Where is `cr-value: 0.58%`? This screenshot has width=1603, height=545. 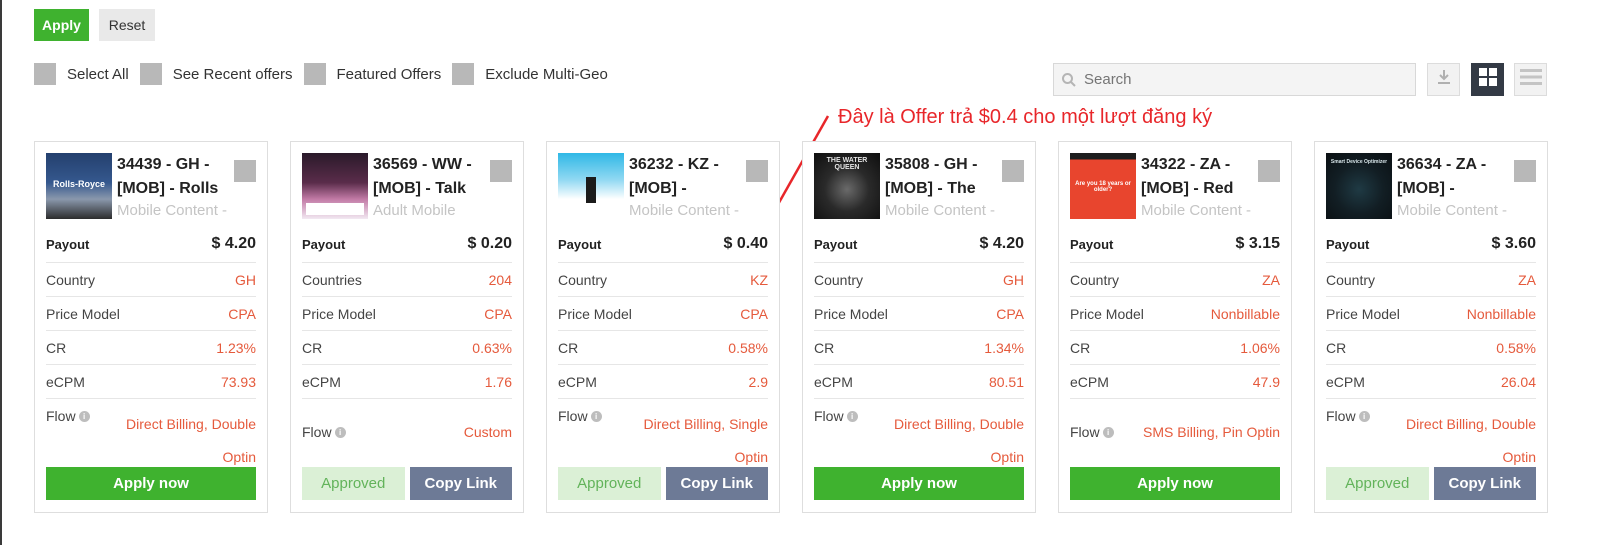
cr-value: 0.58% is located at coordinates (1516, 347).